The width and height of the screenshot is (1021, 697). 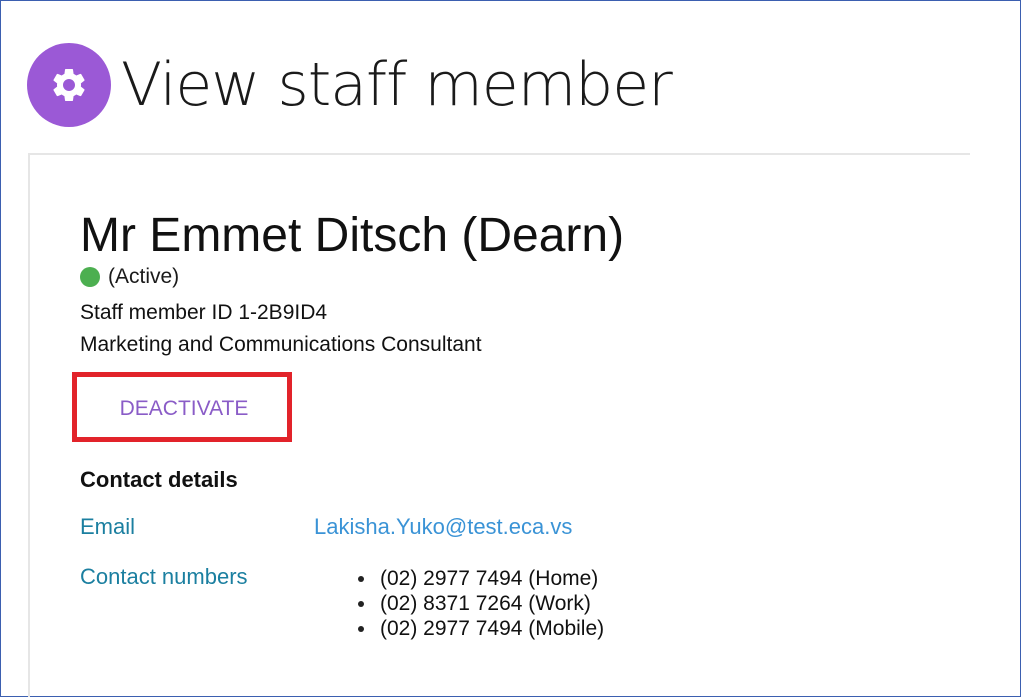 What do you see at coordinates (281, 344) in the screenshot?
I see `job-title: Marketing and Communications Consultant` at bounding box center [281, 344].